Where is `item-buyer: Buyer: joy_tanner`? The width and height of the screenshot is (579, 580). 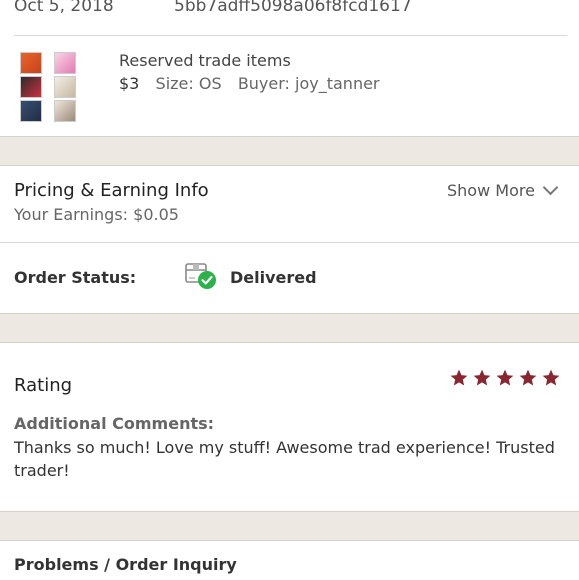
item-buyer: Buyer: joy_tanner is located at coordinates (308, 83).